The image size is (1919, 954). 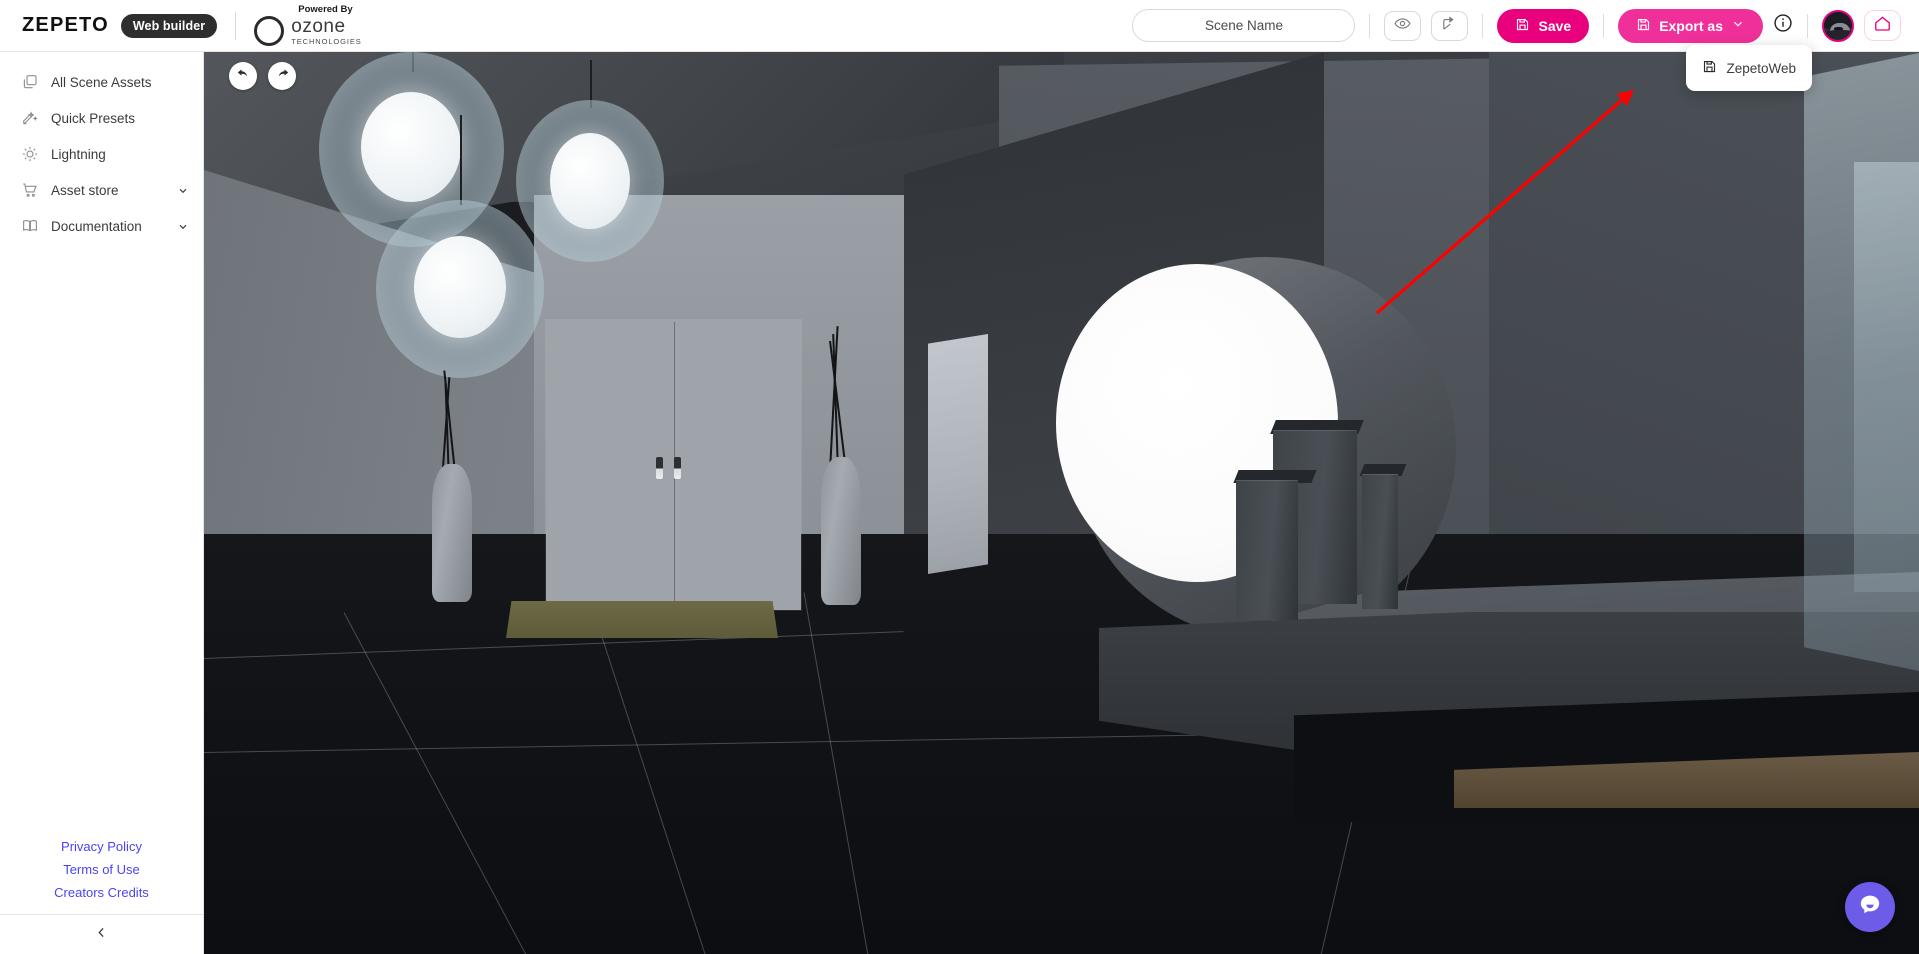 I want to click on header-actions: Save Export as, so click(x=1516, y=25).